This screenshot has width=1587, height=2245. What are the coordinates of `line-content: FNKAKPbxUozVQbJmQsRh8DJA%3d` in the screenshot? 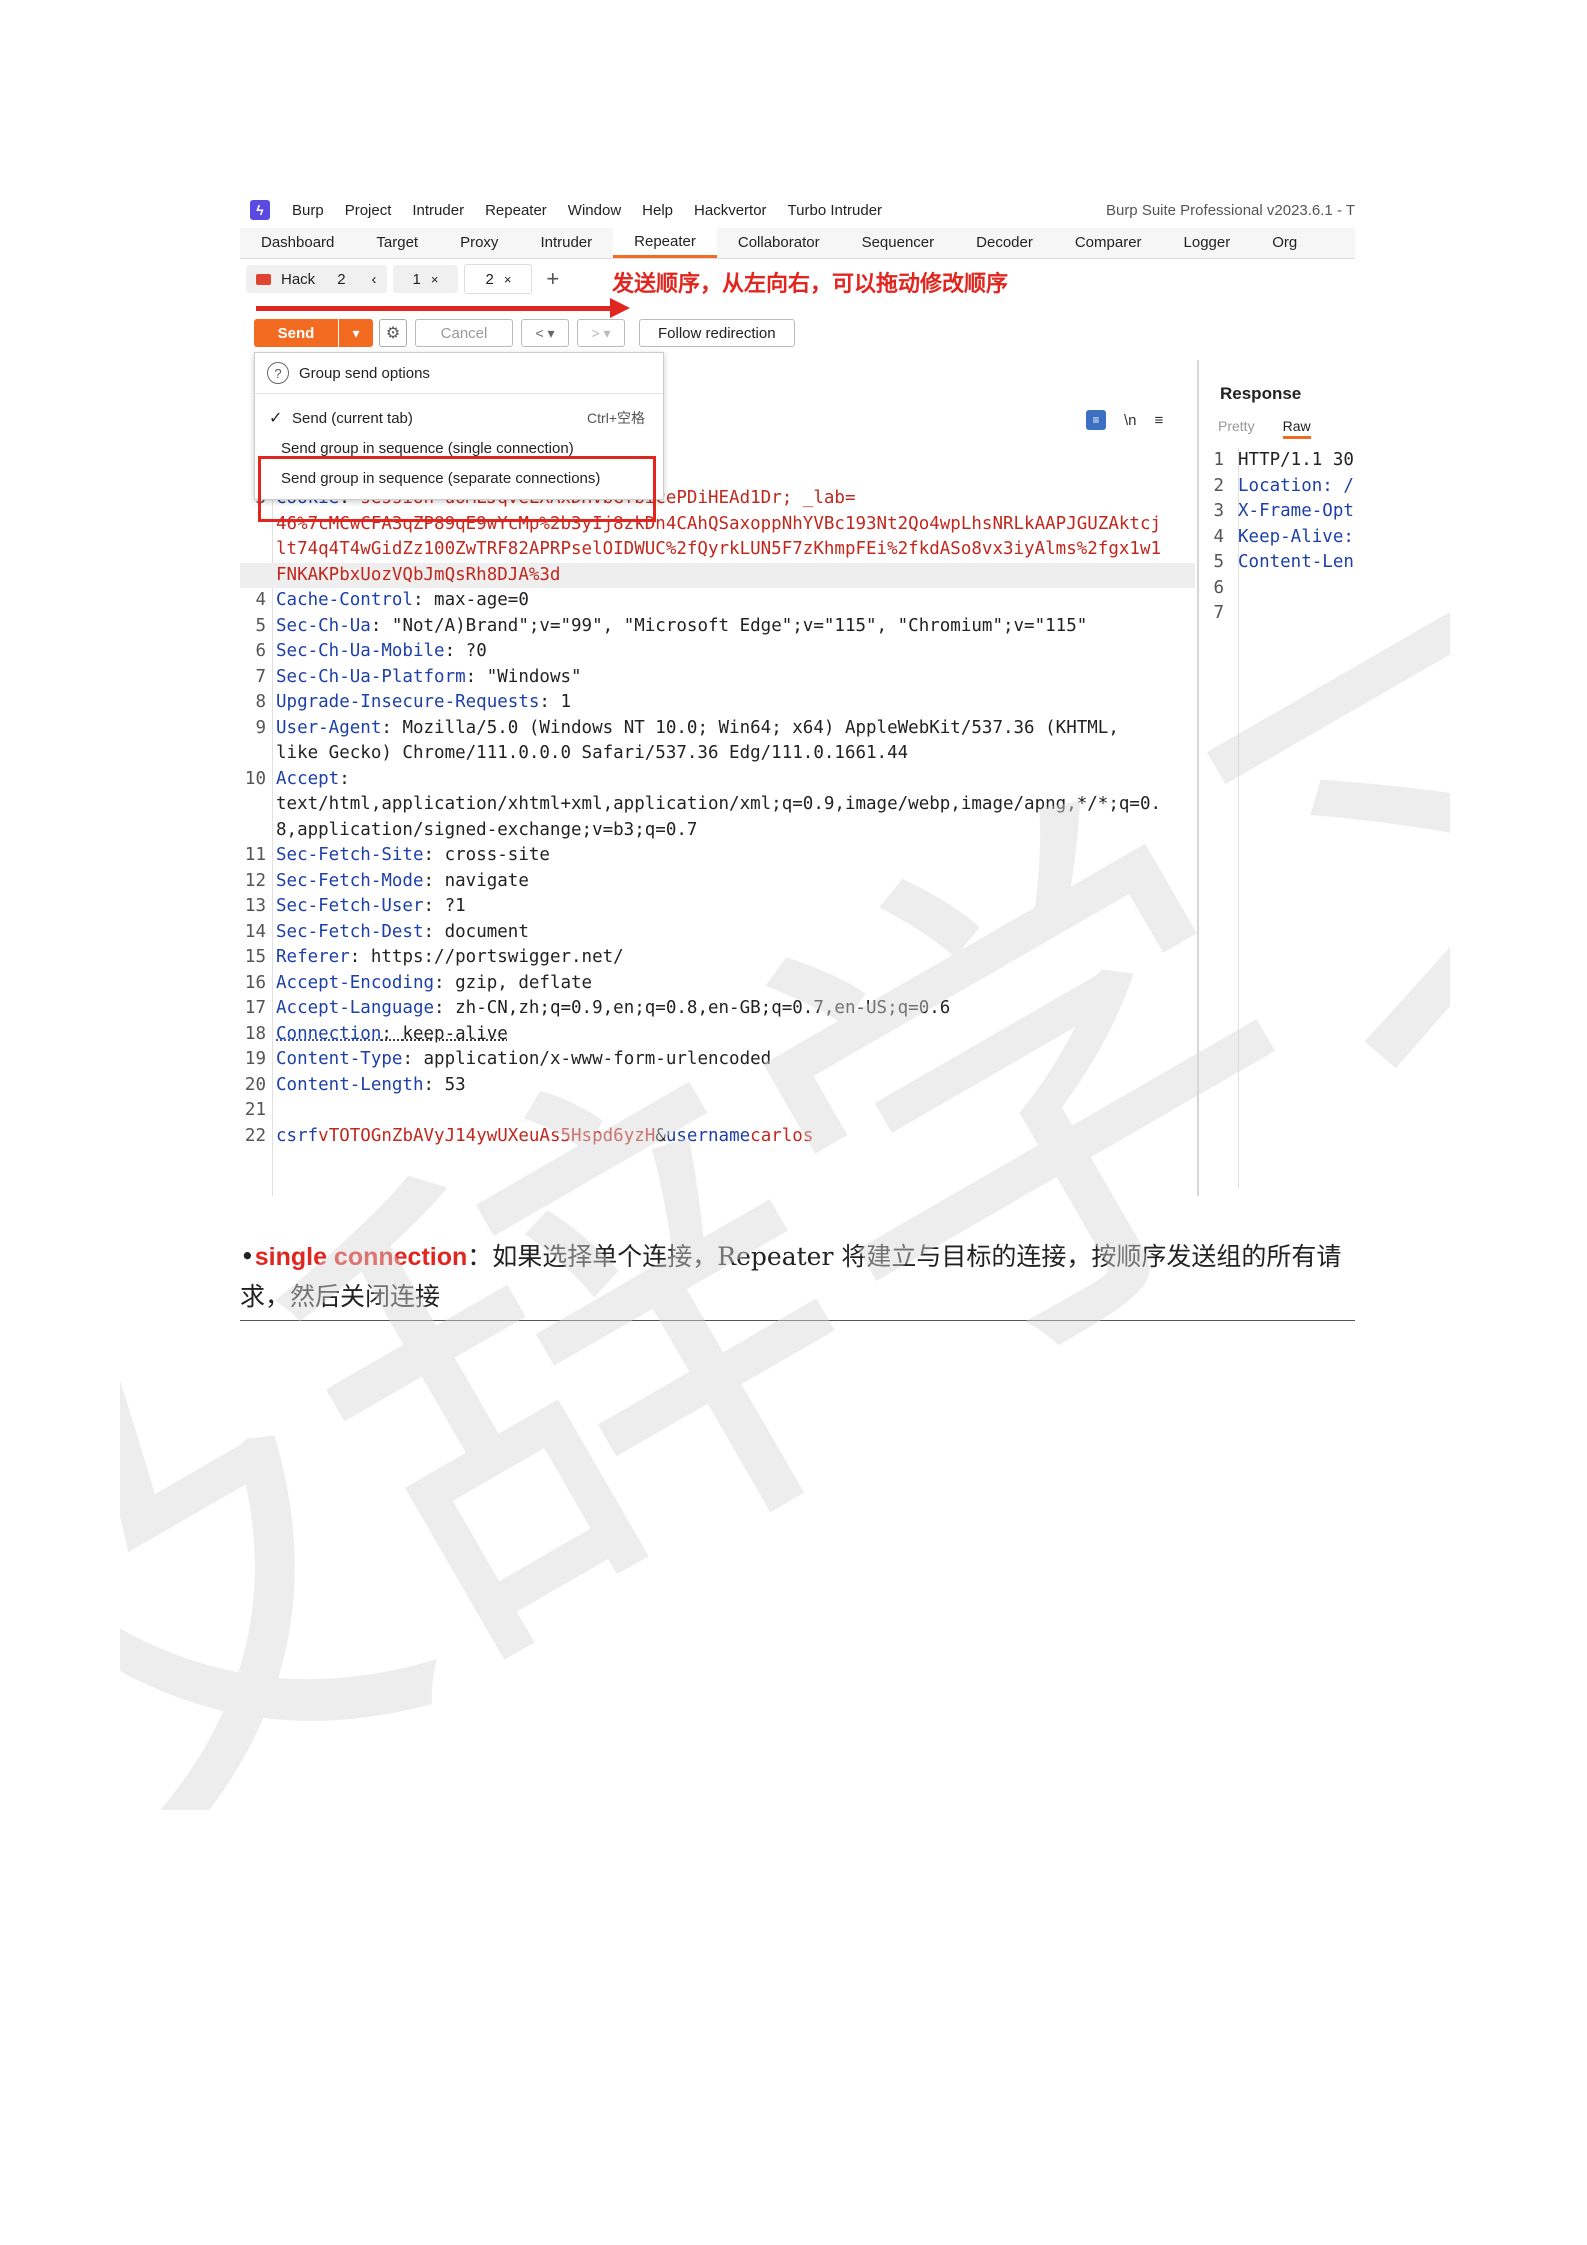 It's located at (418, 576).